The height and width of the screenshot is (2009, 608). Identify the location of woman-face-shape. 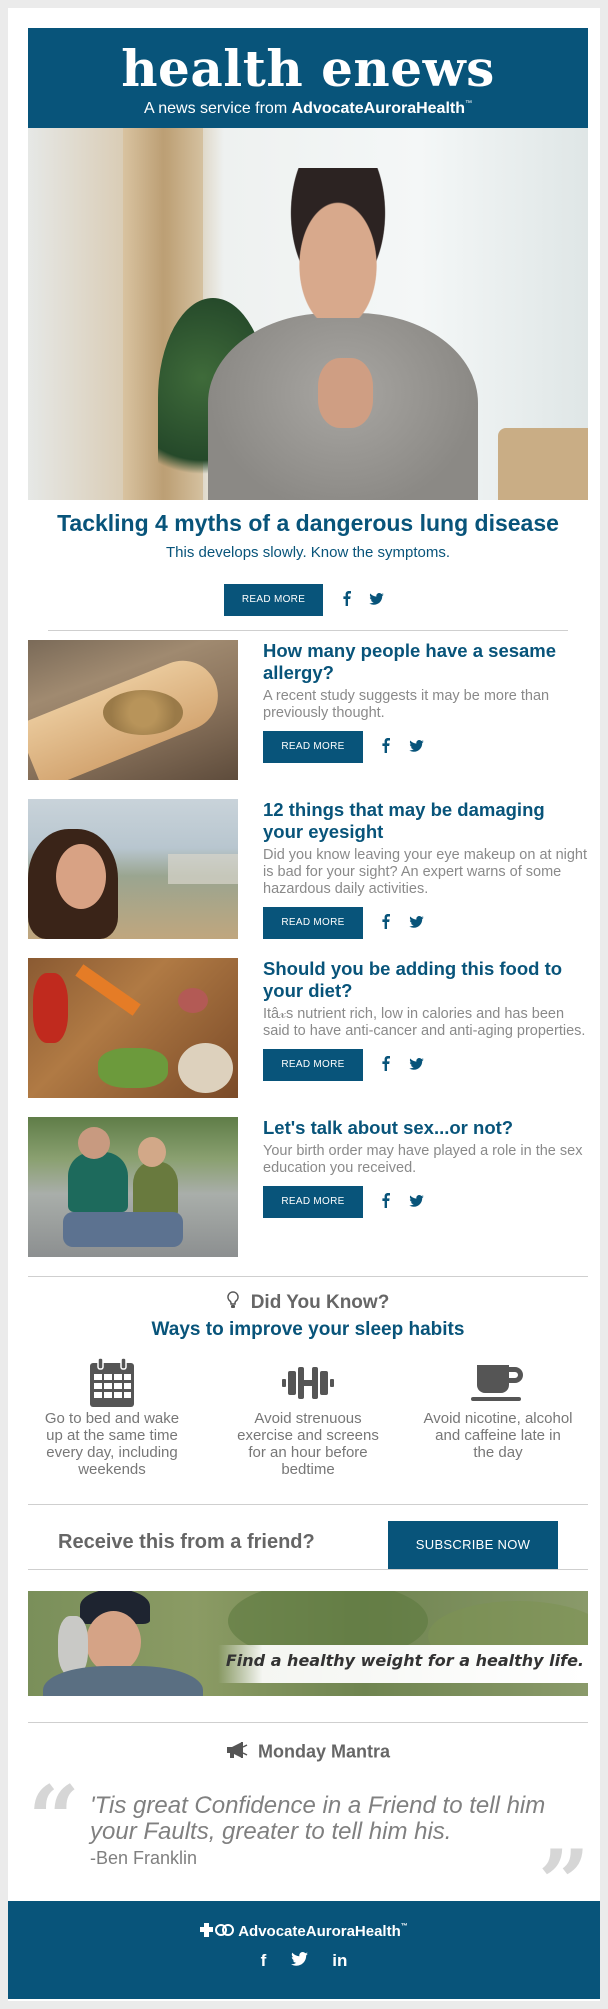
(113, 1642).